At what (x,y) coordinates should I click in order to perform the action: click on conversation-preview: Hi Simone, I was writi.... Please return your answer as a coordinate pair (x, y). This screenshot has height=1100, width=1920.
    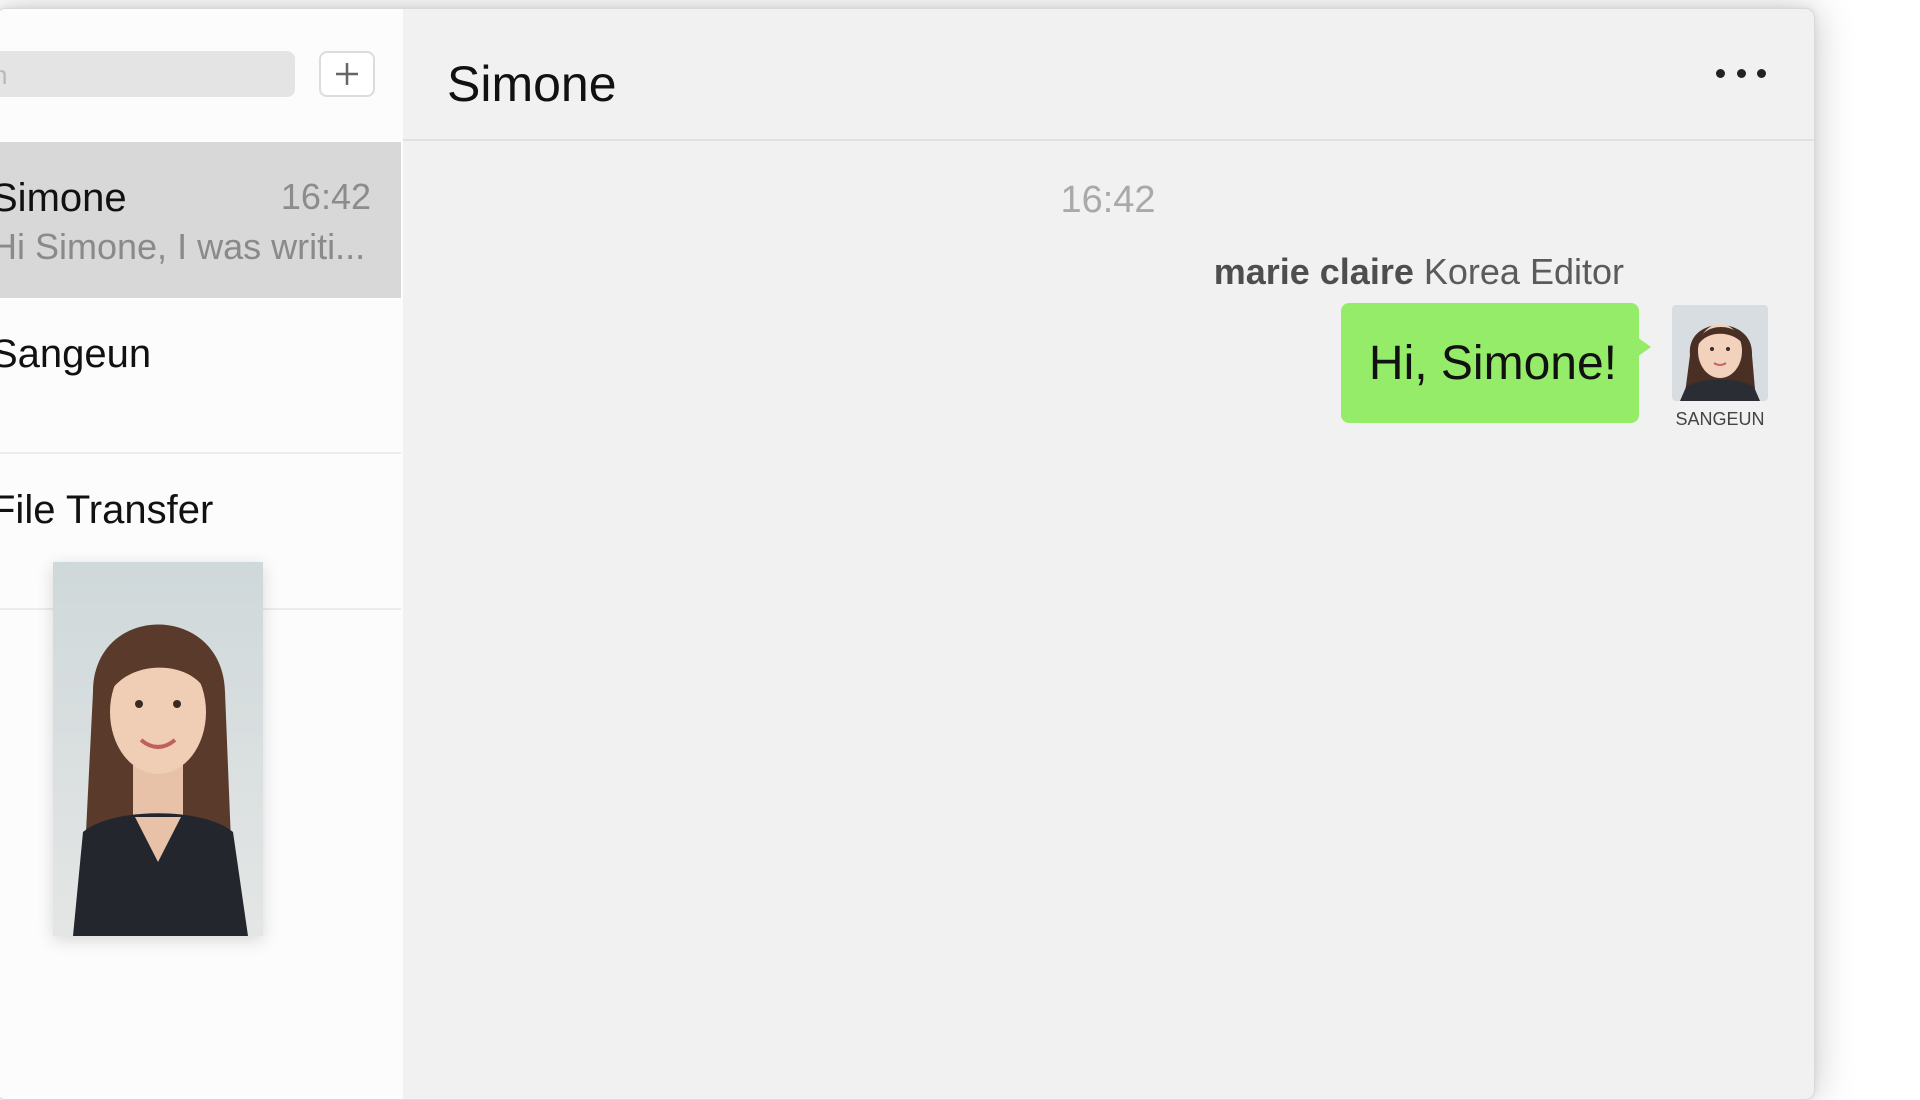
    Looking at the image, I should click on (183, 246).